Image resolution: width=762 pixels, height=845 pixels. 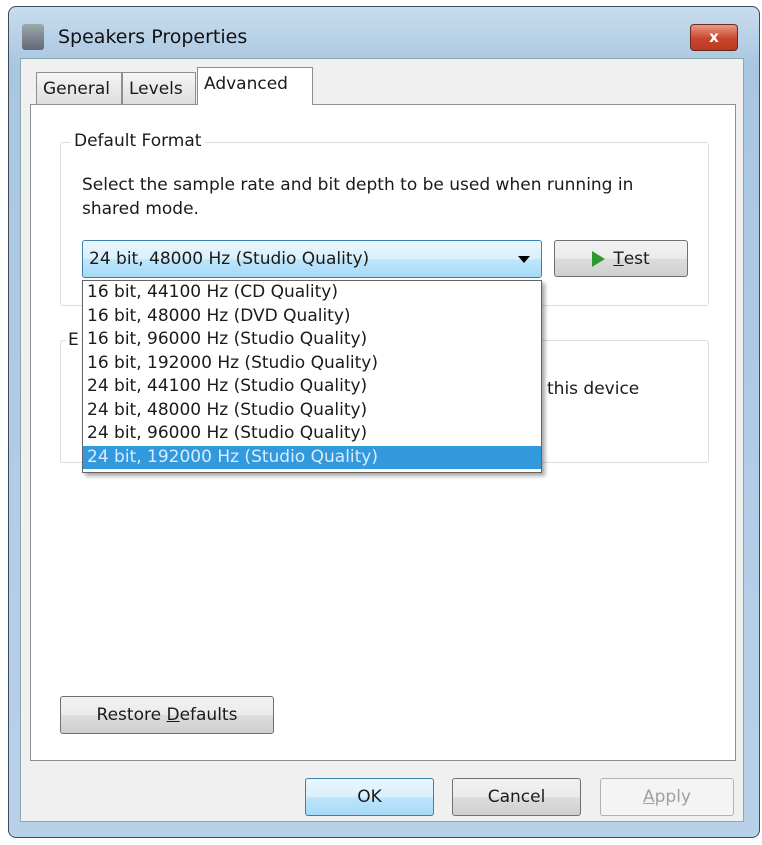 What do you see at coordinates (159, 88) in the screenshot?
I see `tab-levels: Levels` at bounding box center [159, 88].